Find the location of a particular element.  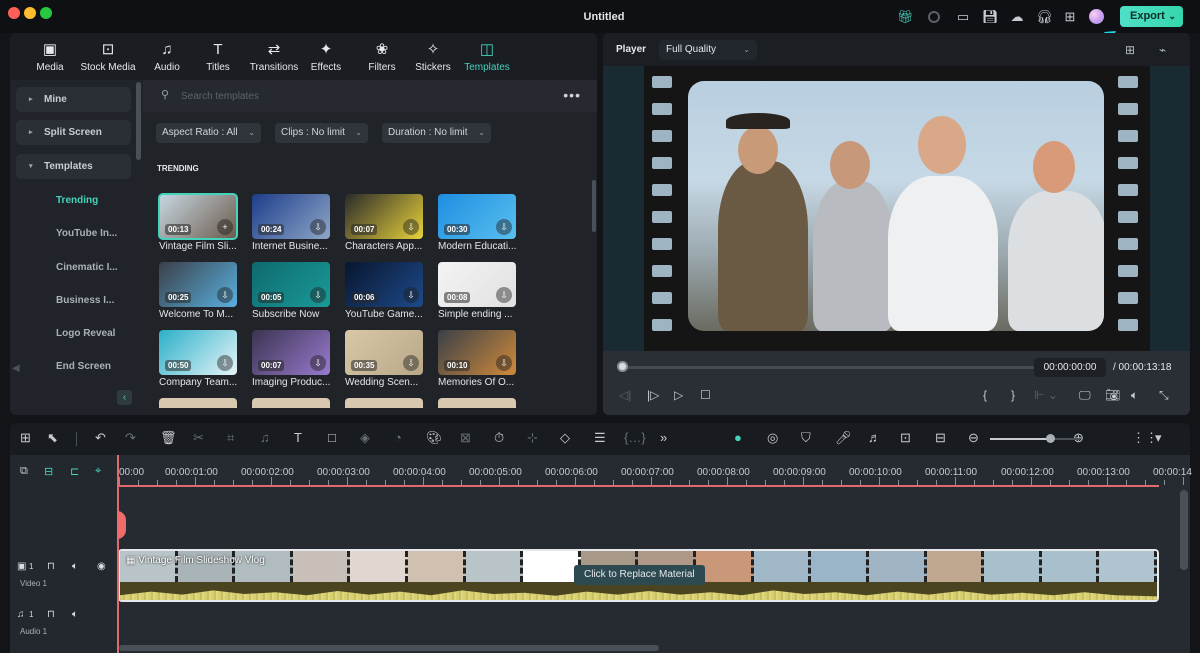

keyframe-icon: ◇ is located at coordinates (565, 438).